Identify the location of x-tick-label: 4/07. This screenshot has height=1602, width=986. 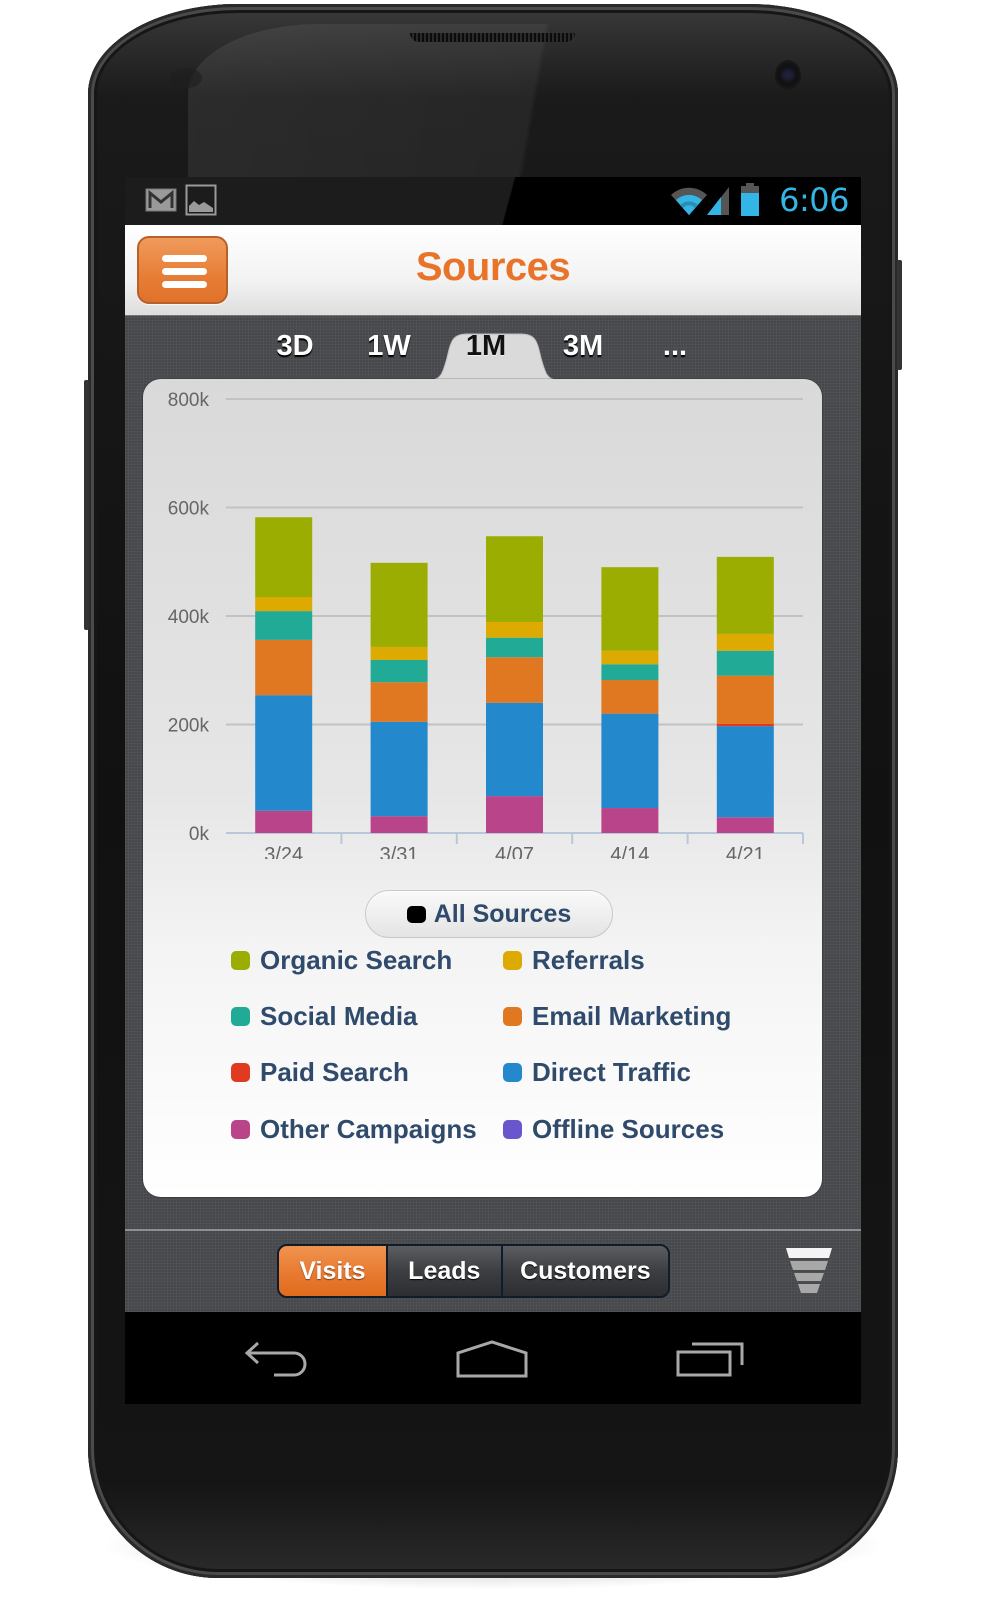
(514, 851).